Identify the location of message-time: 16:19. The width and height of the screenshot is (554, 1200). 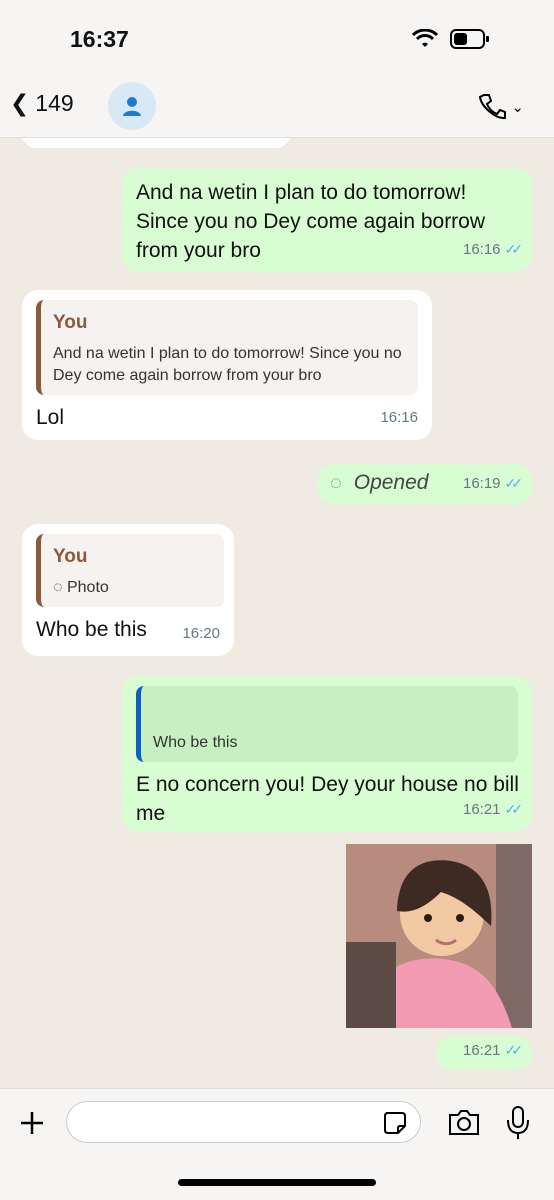
(481, 483).